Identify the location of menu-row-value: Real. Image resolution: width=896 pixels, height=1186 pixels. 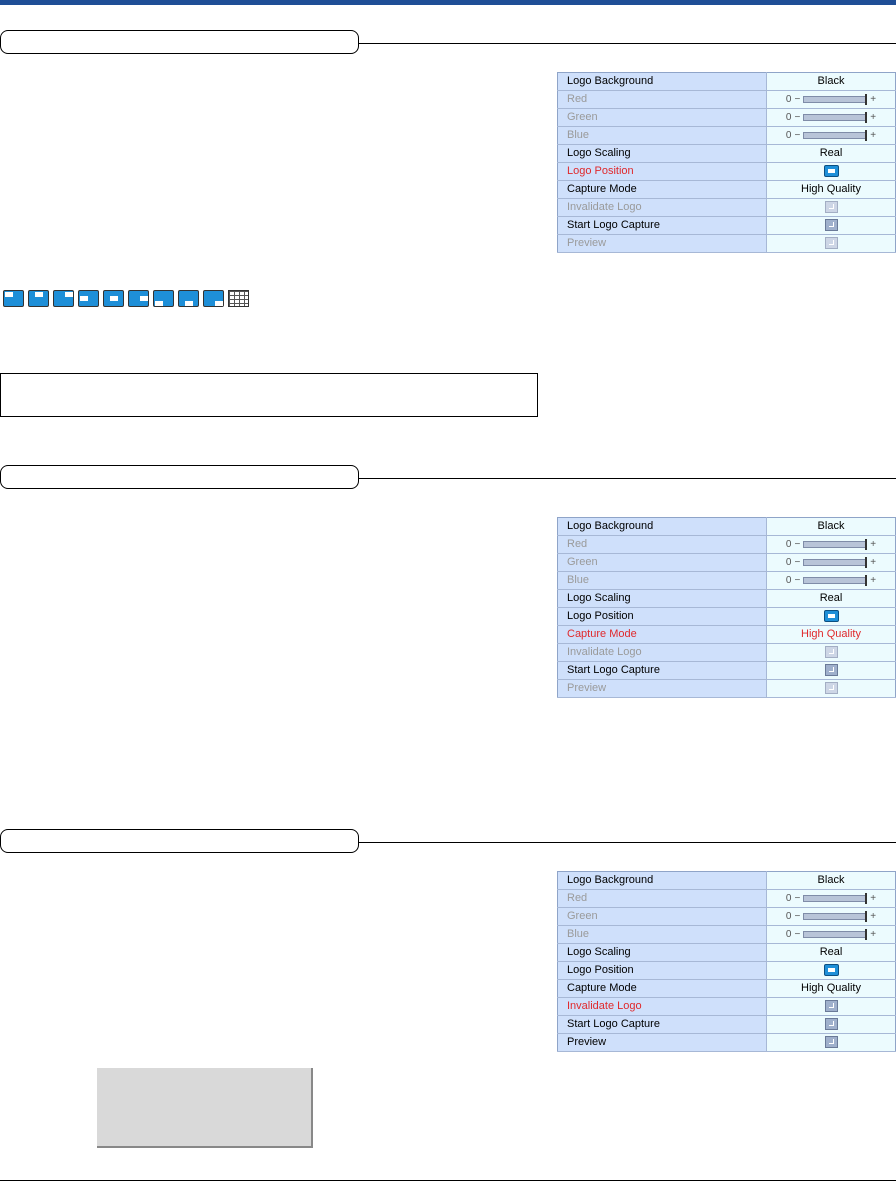
(831, 598).